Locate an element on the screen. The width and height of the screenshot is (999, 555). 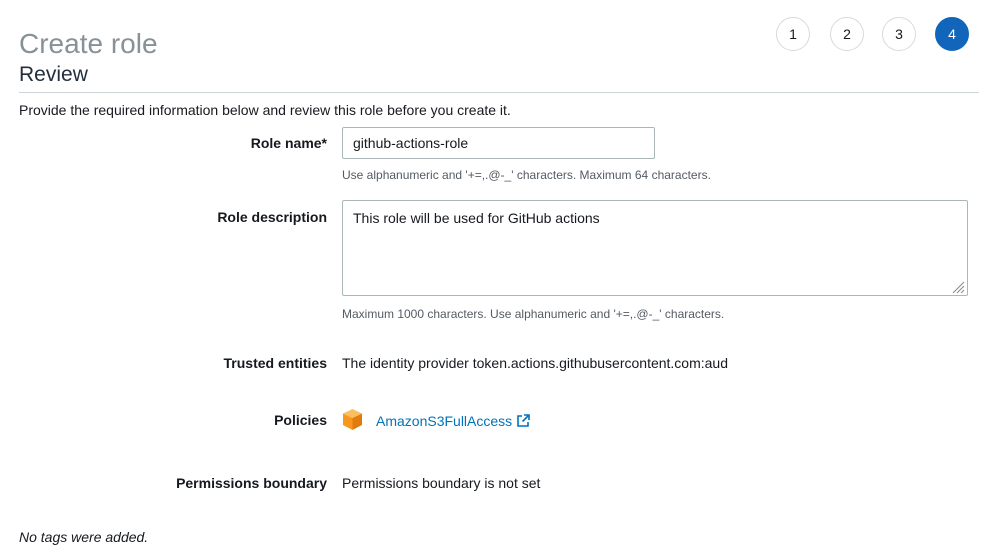
step-4-current: 4 is located at coordinates (952, 34).